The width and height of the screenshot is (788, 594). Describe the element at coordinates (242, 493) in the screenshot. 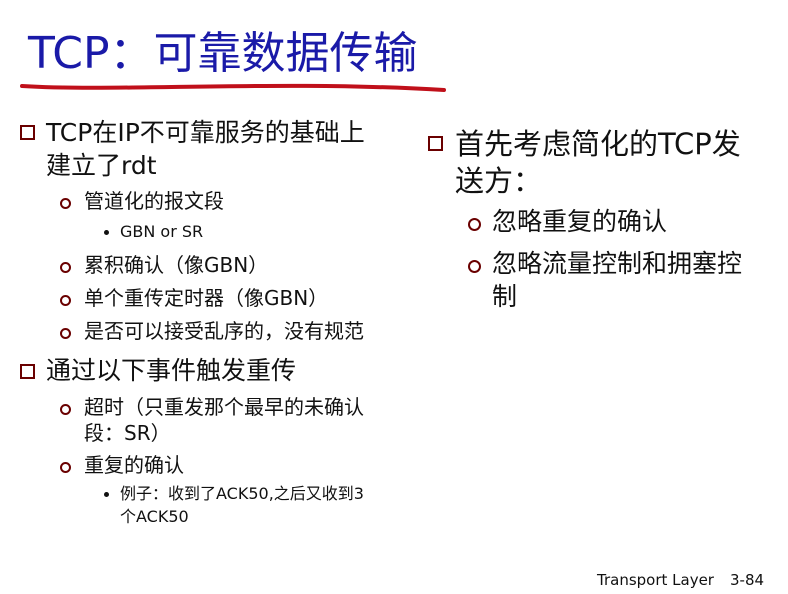

I see `left-subsub-2-line1: 例子：收到了ACK50,之后又收到3` at that location.